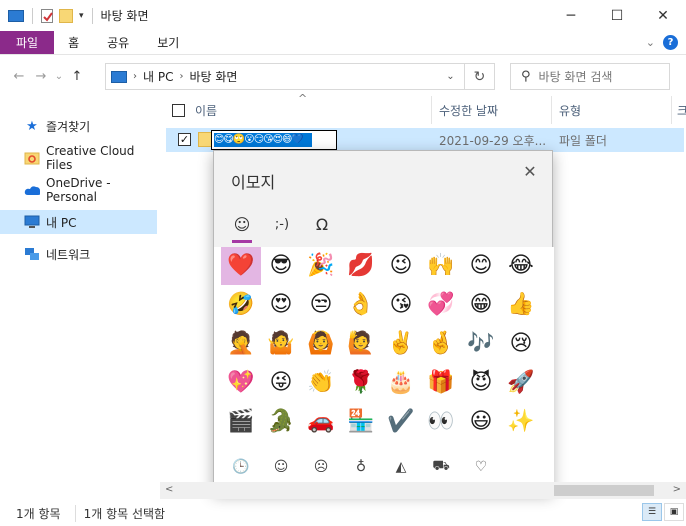 The image size is (686, 526). I want to click on forward-button: →, so click(41, 76).